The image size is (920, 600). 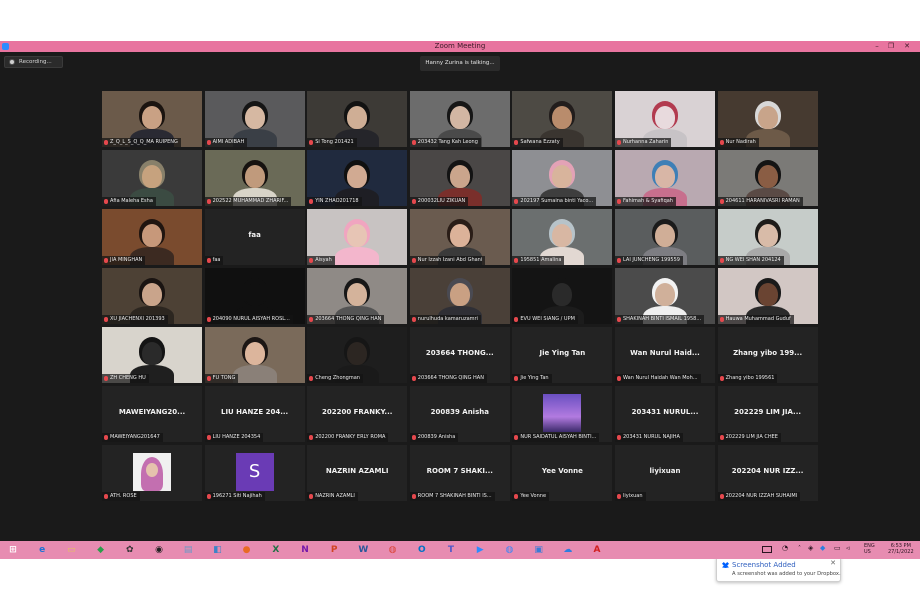 I want to click on outlook-icon: O, so click(x=422, y=550).